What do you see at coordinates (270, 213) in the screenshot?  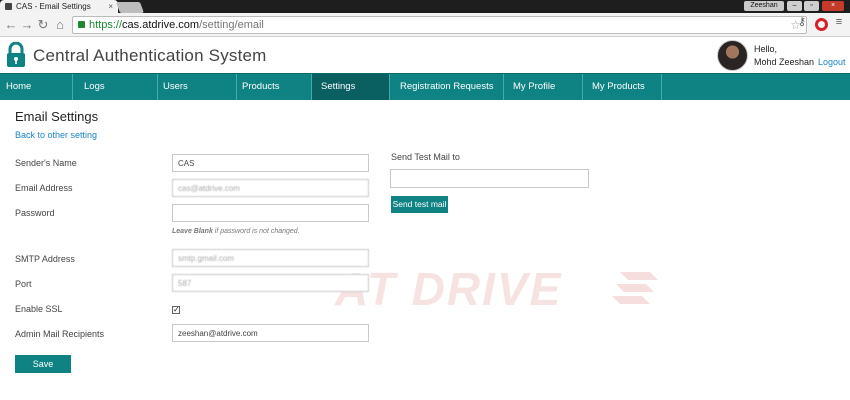 I see `password-input` at bounding box center [270, 213].